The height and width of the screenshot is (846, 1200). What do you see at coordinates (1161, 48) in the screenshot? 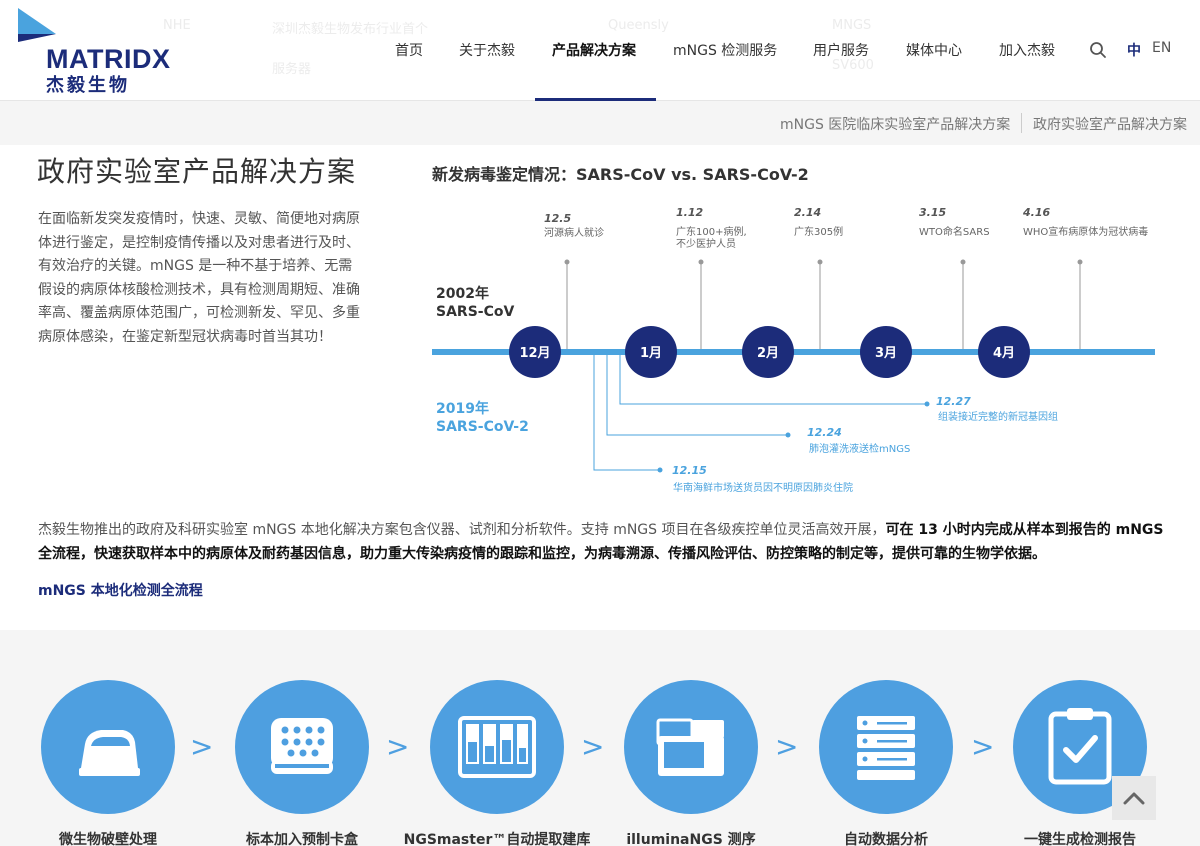
I see `lang-en-button: EN` at bounding box center [1161, 48].